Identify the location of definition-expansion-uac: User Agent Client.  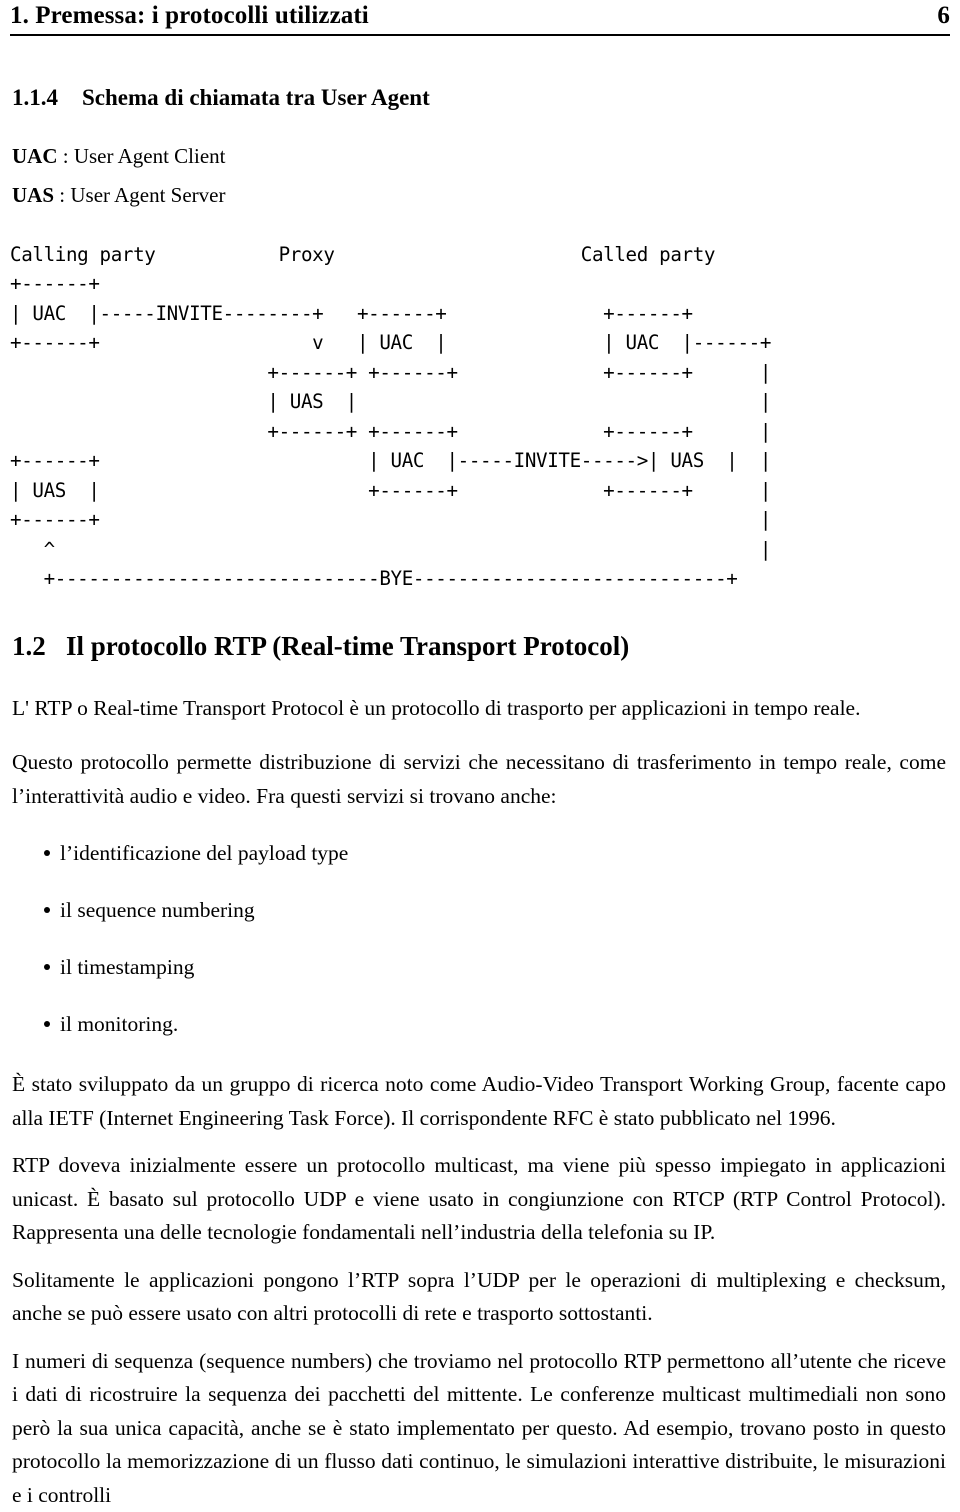
(149, 155).